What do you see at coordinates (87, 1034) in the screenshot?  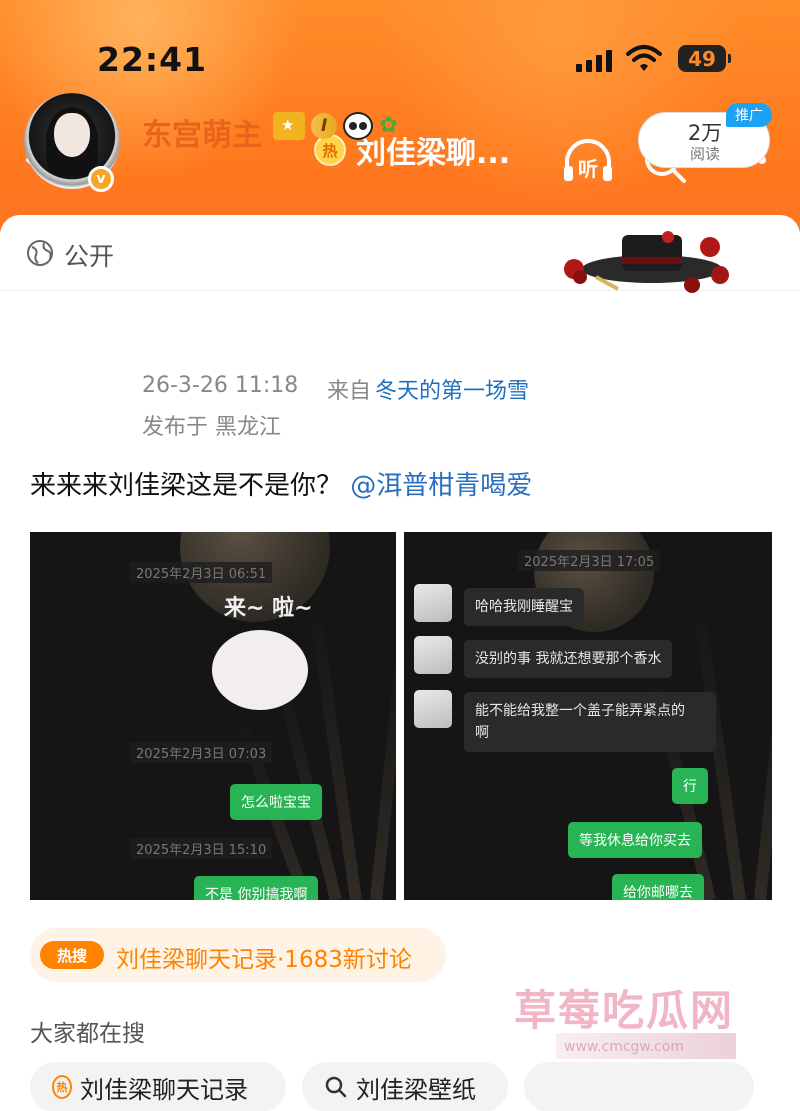 I see `search-section-title: 大家都在搜` at bounding box center [87, 1034].